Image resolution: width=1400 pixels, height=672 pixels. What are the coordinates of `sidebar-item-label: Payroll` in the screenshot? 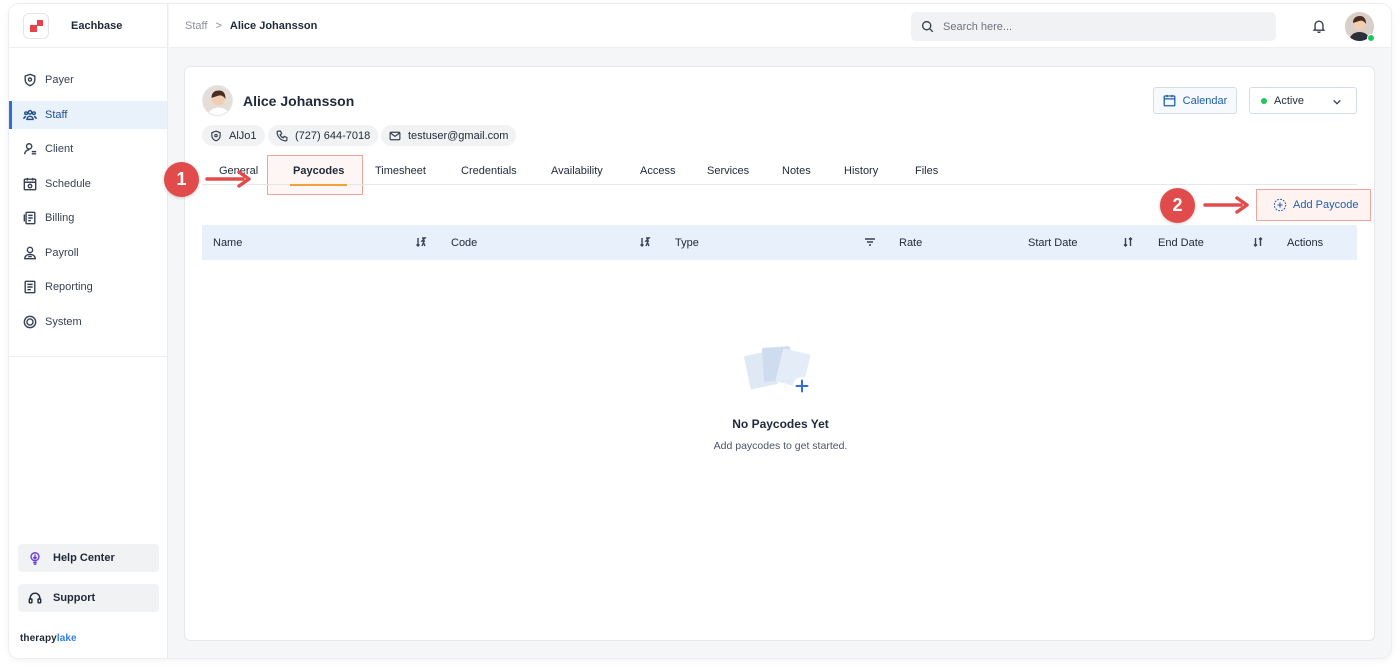 It's located at (62, 252).